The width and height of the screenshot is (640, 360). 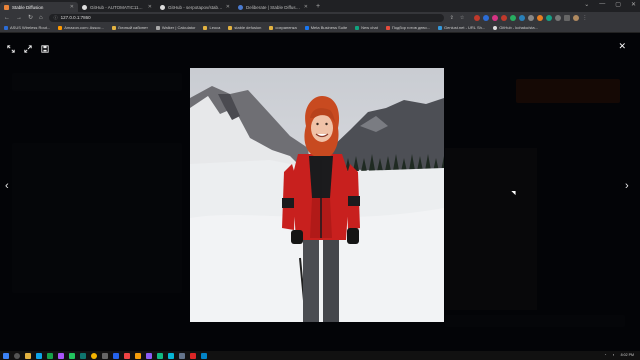 I want to click on maximize-icon: ▢, so click(x=618, y=4).